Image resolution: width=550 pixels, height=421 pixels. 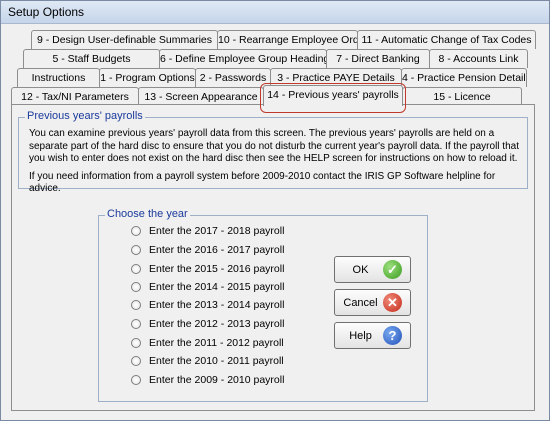 I want to click on choose-year-group-label: Choose the year, so click(x=147, y=214).